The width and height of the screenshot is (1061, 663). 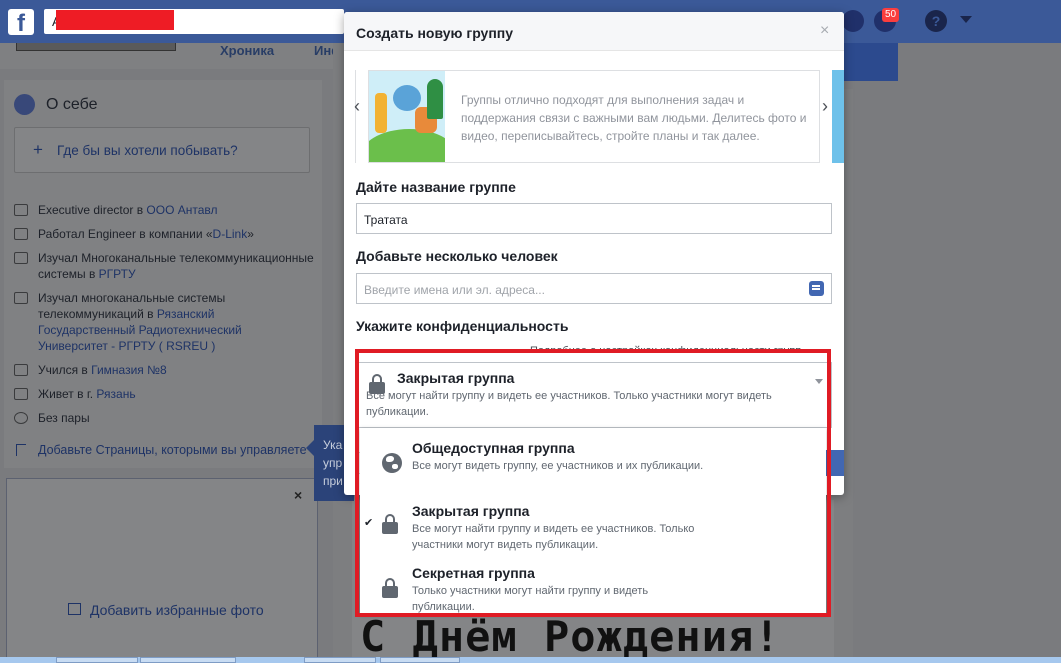 I want to click on contacts-icon, so click(x=816, y=288).